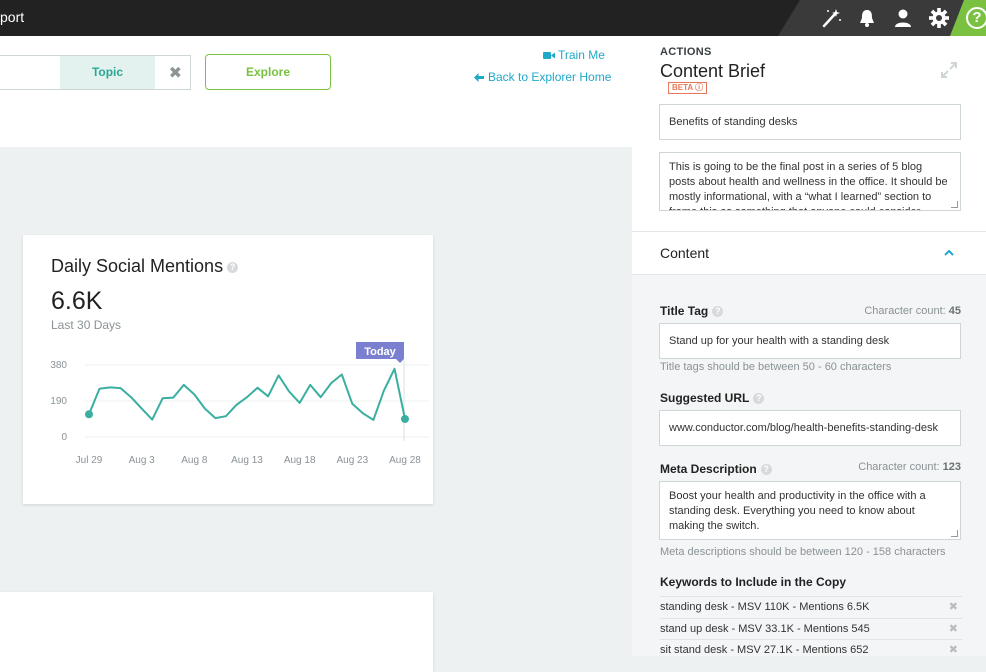  What do you see at coordinates (58, 365) in the screenshot?
I see `y-tick-label: 380` at bounding box center [58, 365].